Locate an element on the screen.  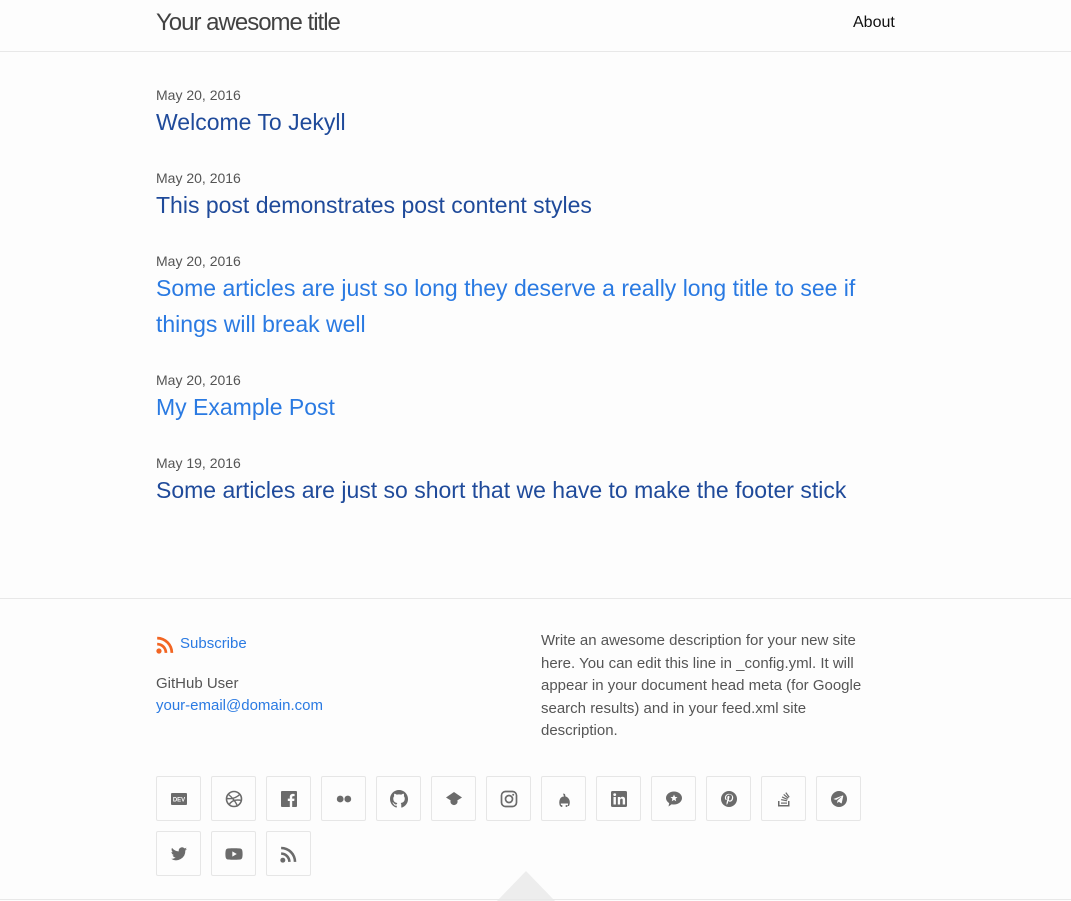
rss-feed-link is located at coordinates (288, 853).